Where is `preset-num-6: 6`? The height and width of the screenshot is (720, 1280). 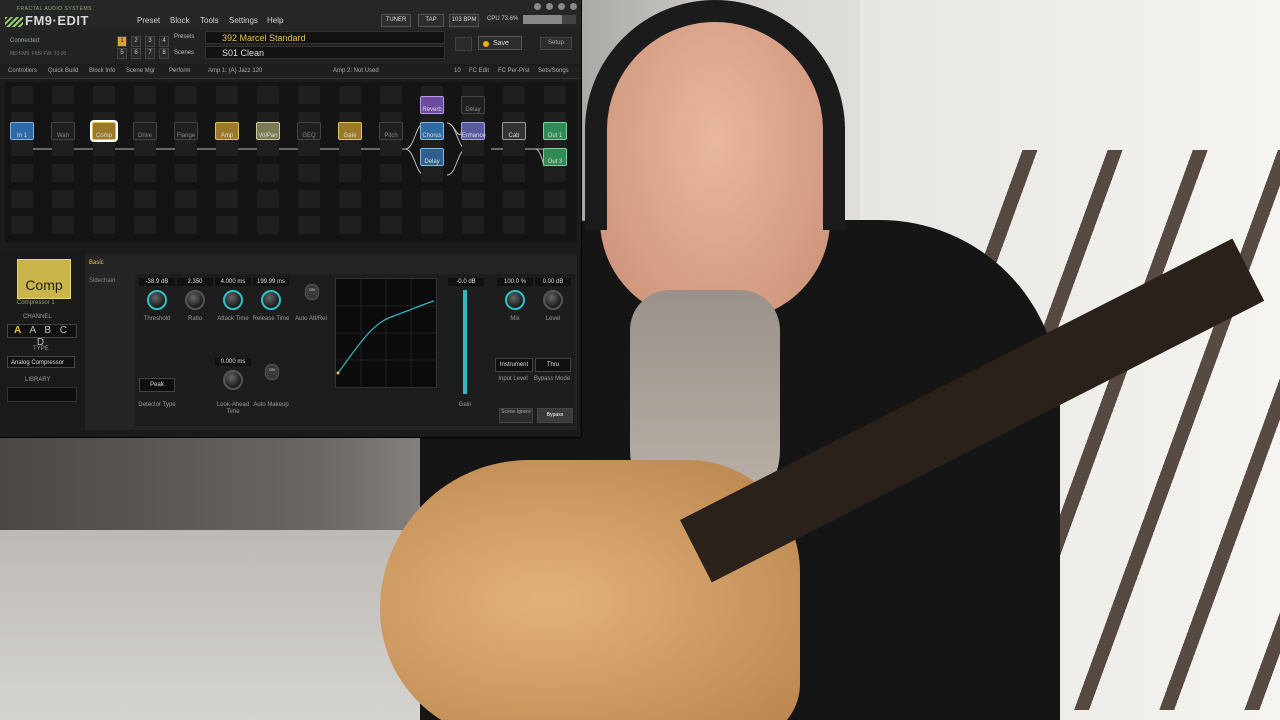
preset-num-6: 6 is located at coordinates (136, 53).